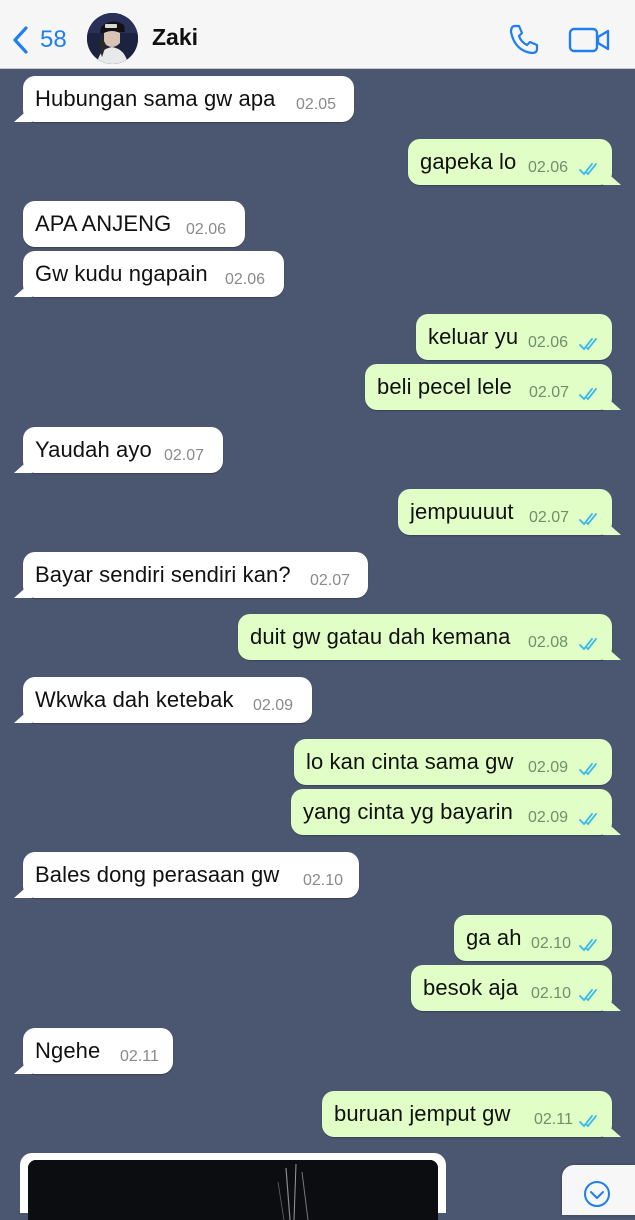 Image resolution: width=635 pixels, height=1220 pixels. Describe the element at coordinates (38, 40) in the screenshot. I see `back-button: 58` at that location.